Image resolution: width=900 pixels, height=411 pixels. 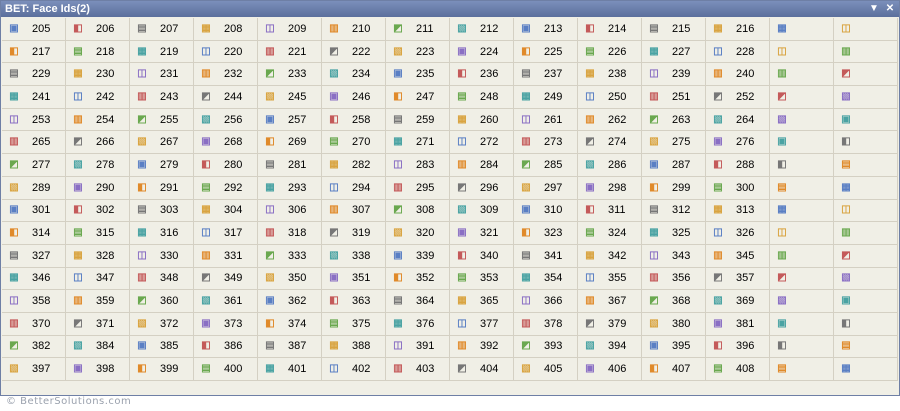 I want to click on face-id-cell: ▤ 324, so click(x=610, y=233).